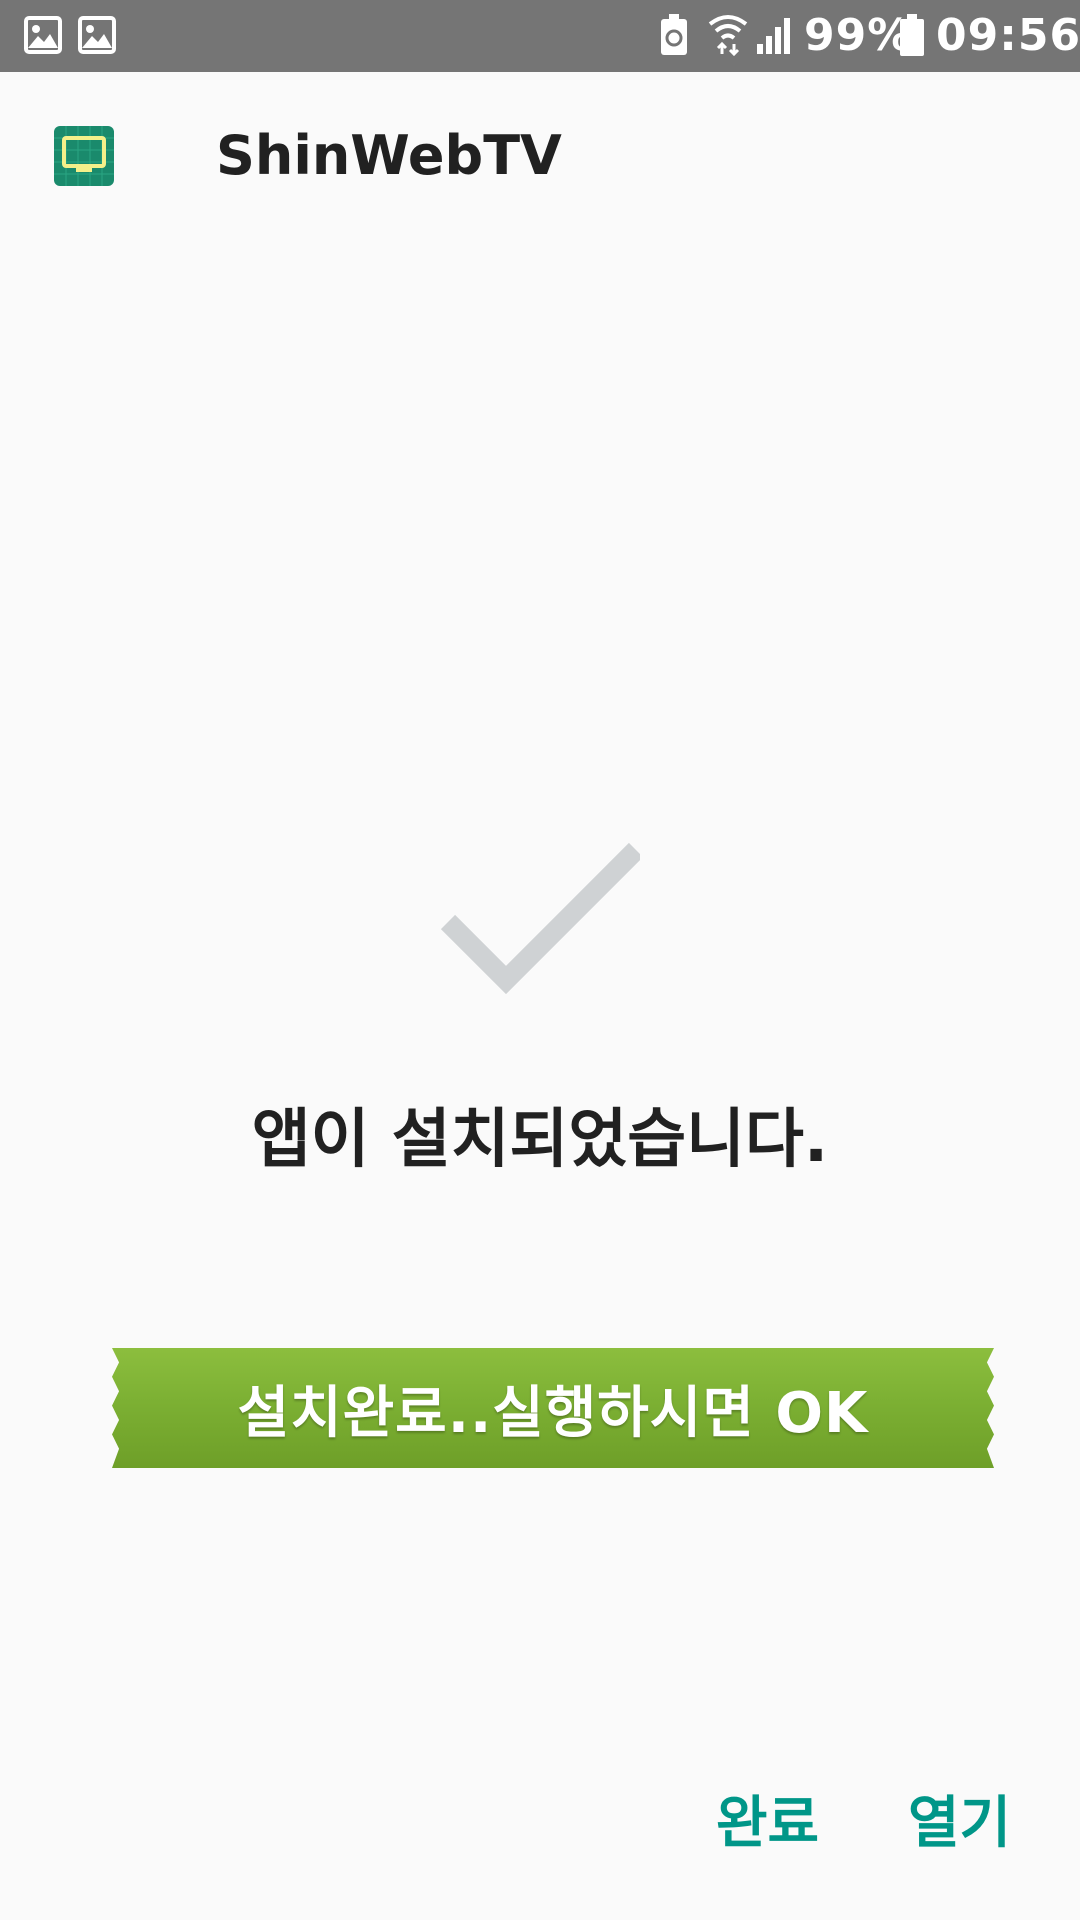 This screenshot has width=1080, height=1920. I want to click on done-button: 완료, so click(767, 1824).